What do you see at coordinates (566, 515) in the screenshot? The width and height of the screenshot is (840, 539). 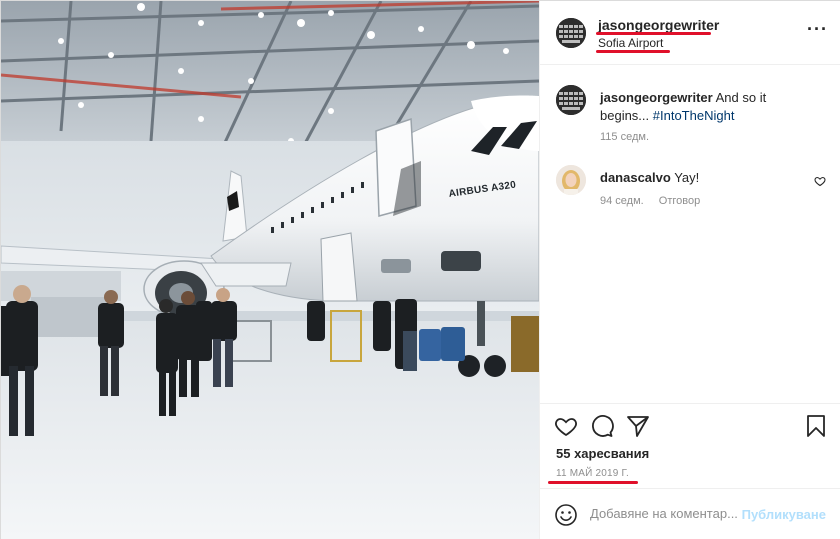 I see `emoji-icon` at bounding box center [566, 515].